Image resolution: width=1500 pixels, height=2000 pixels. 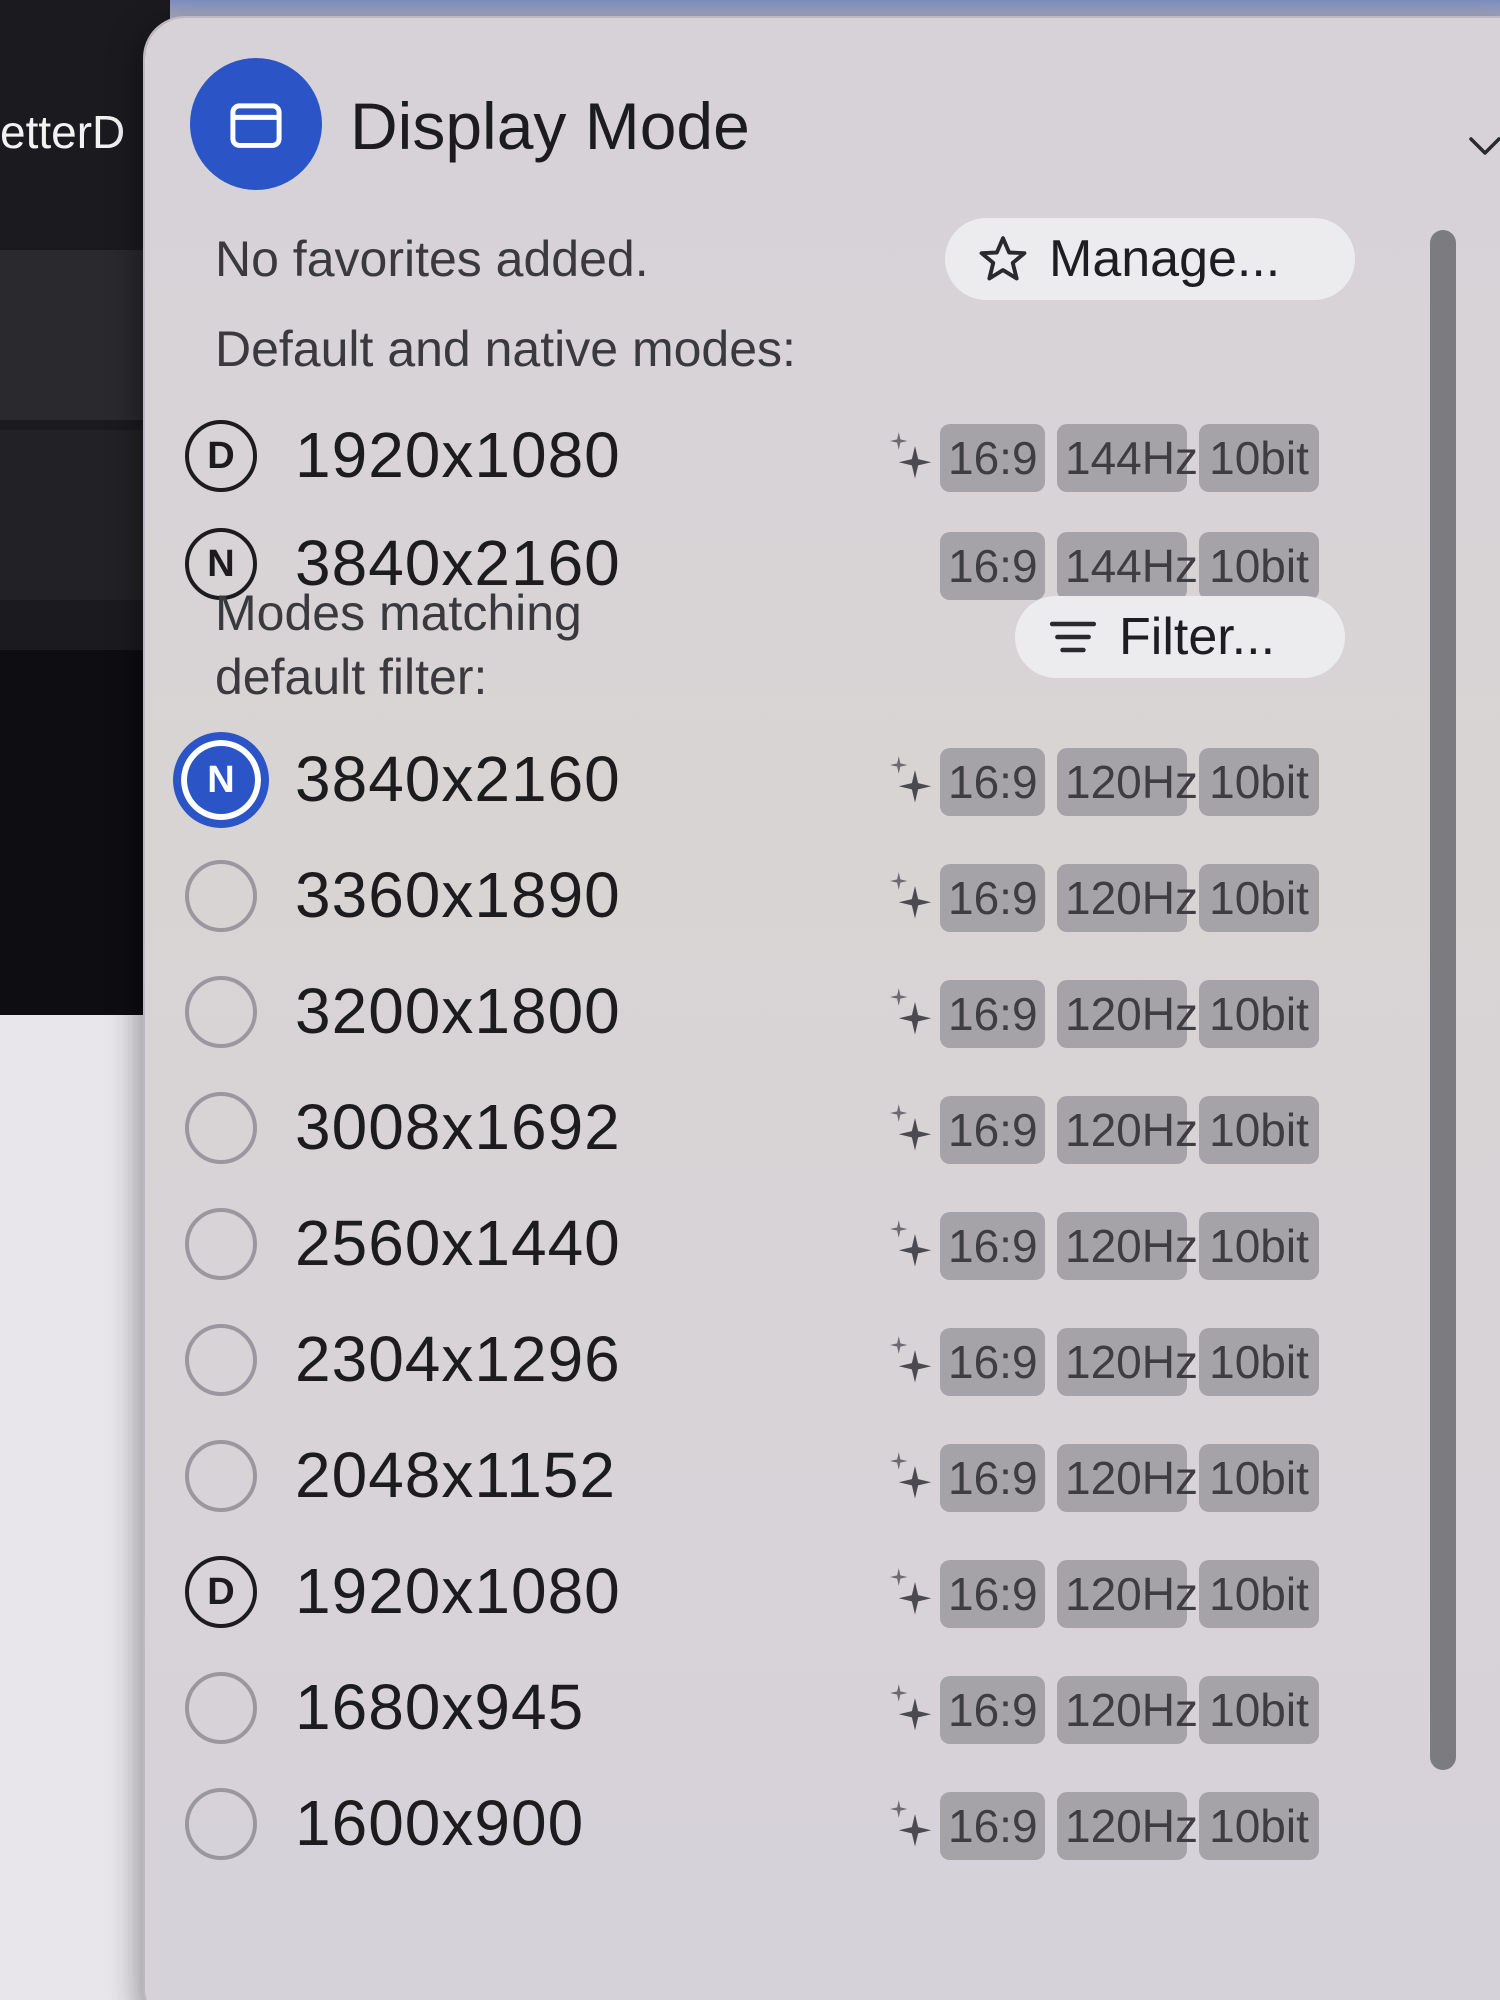 What do you see at coordinates (815, 1128) in the screenshot?
I see `mode-row: 3008x1692 16:9 120Hz 10bit` at bounding box center [815, 1128].